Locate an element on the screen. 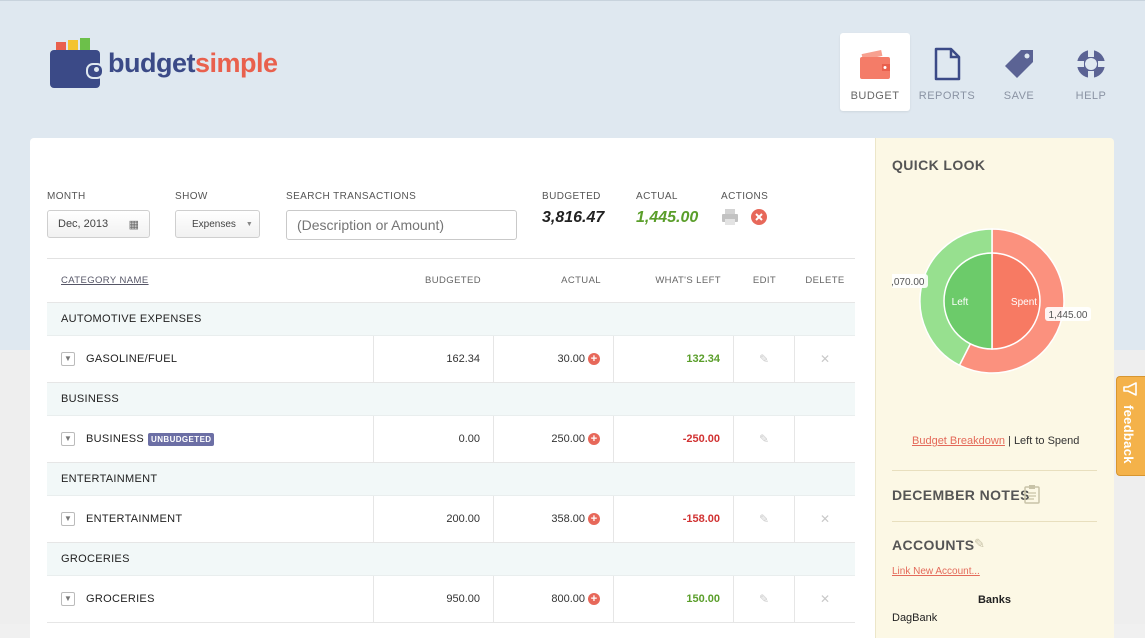 This screenshot has width=1145, height=638. wallet-logo-icon is located at coordinates (77, 63).